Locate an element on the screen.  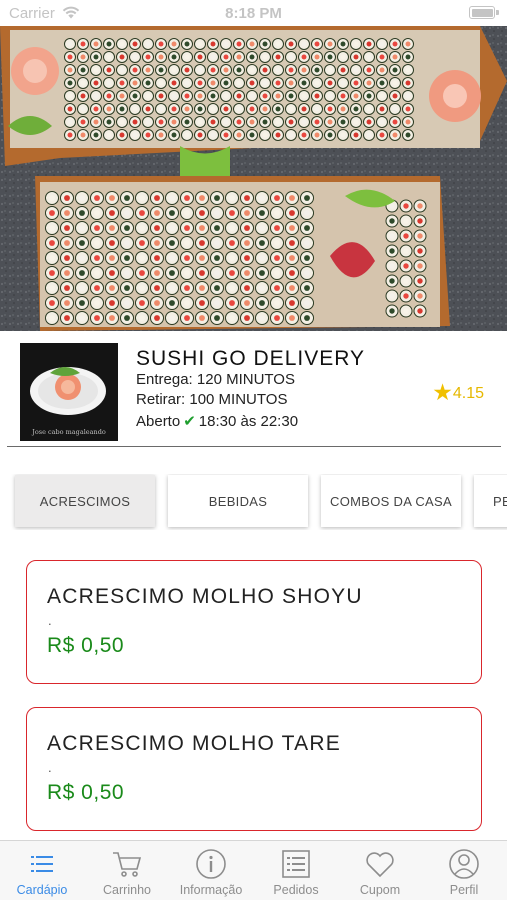
battery-icon is located at coordinates (482, 12).